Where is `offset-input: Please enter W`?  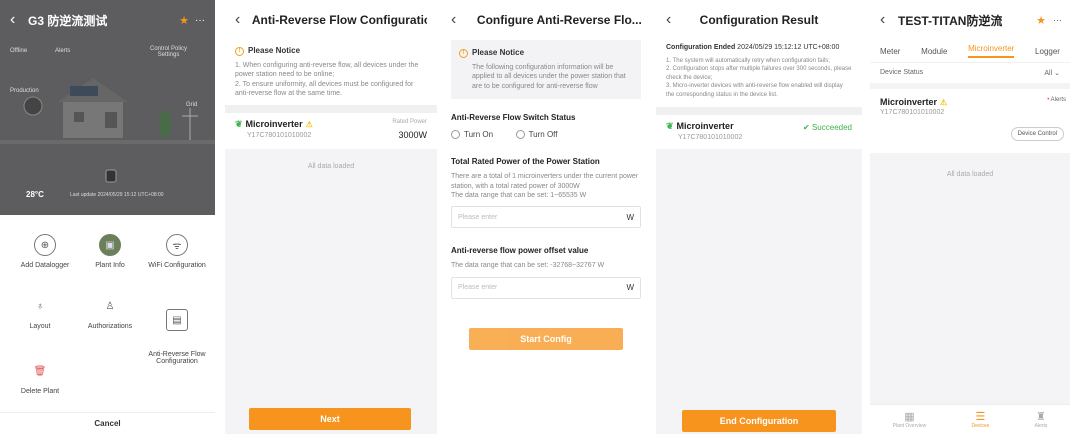 offset-input: Please enter W is located at coordinates (546, 287).